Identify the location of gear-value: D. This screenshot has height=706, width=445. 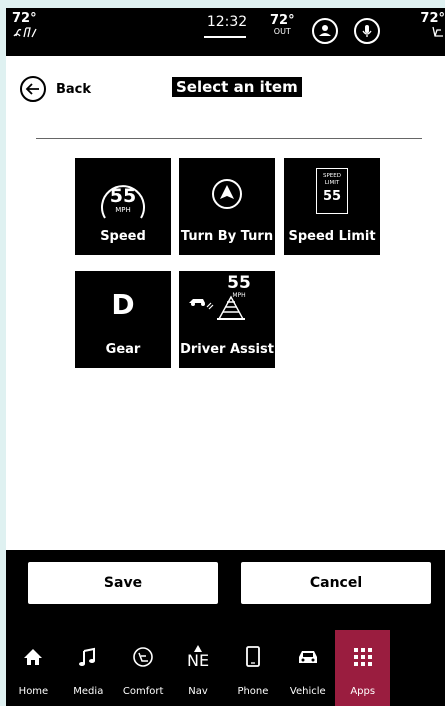
(123, 304).